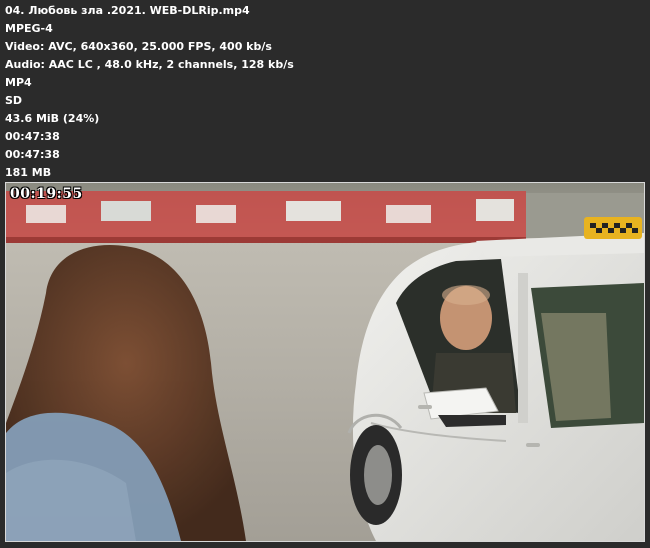  I want to click on container-format: MPEG-4, so click(29, 28).